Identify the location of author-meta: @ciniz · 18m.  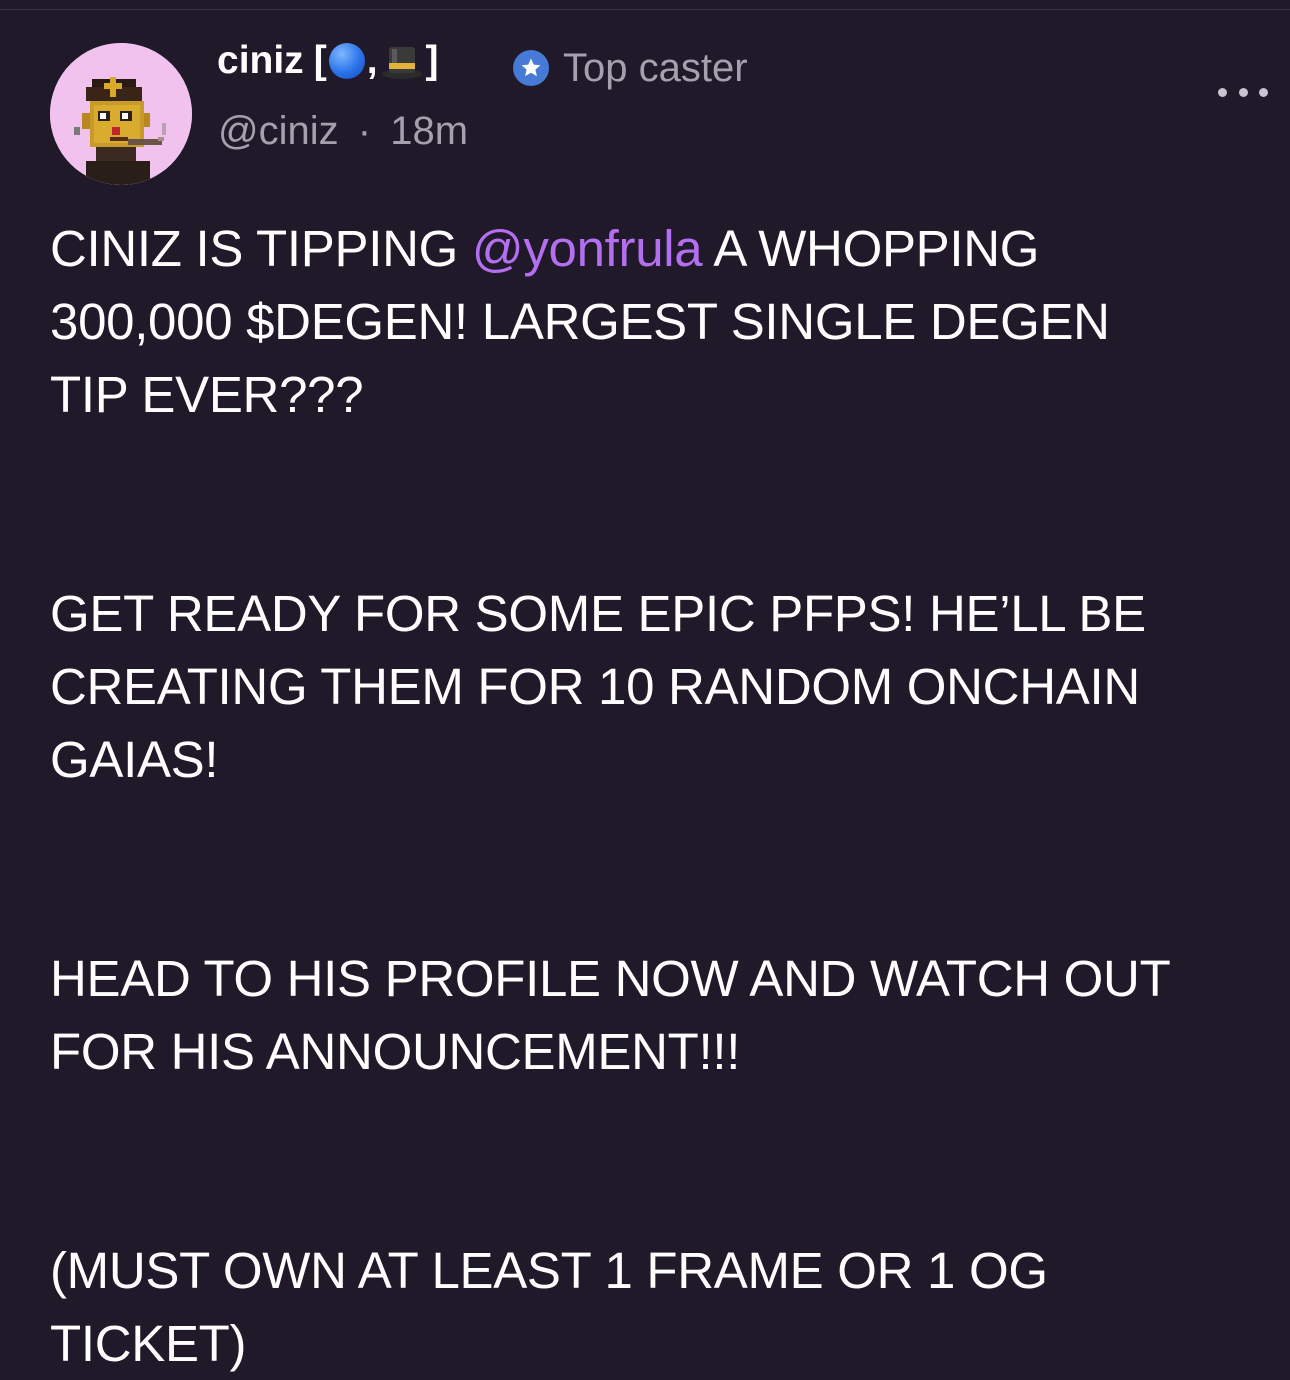
(343, 131).